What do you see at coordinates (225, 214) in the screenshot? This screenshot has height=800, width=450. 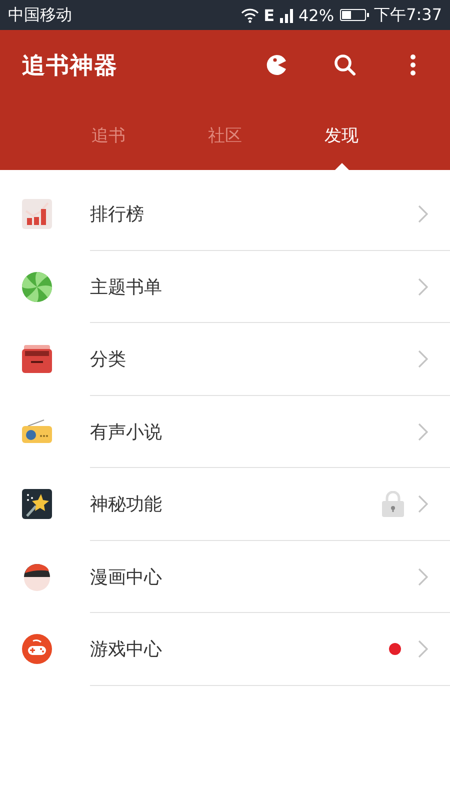 I see `menu-item: 排行榜` at bounding box center [225, 214].